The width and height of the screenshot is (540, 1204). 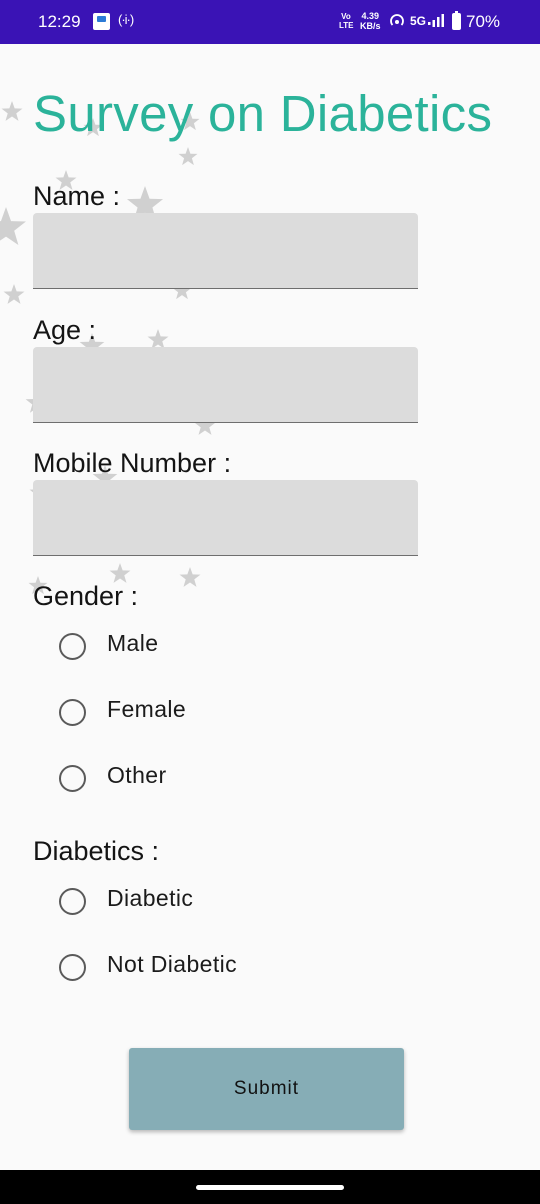 What do you see at coordinates (96, 851) in the screenshot?
I see `diabetics-label: Diabetics :` at bounding box center [96, 851].